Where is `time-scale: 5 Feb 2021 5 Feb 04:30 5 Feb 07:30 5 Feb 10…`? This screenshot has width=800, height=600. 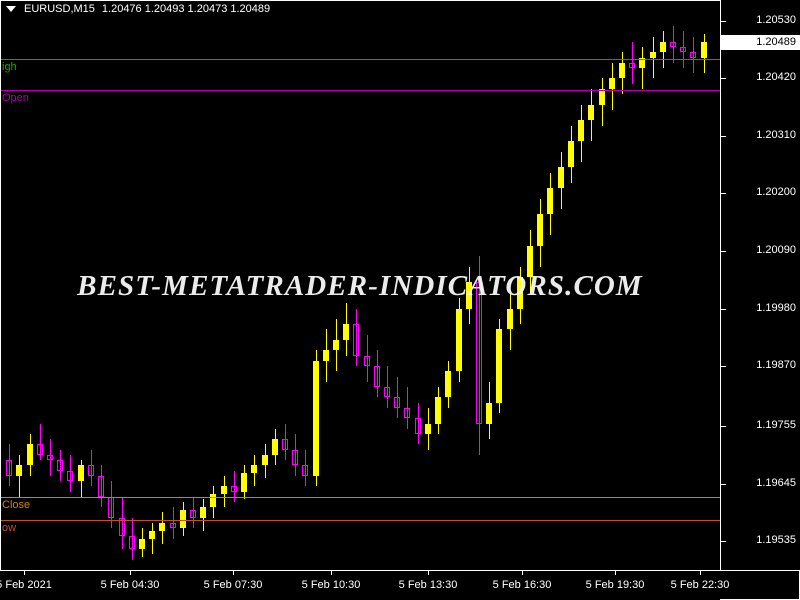 time-scale: 5 Feb 2021 5 Feb 04:30 5 Feb 07:30 5 Feb 10… is located at coordinates (364, 585).